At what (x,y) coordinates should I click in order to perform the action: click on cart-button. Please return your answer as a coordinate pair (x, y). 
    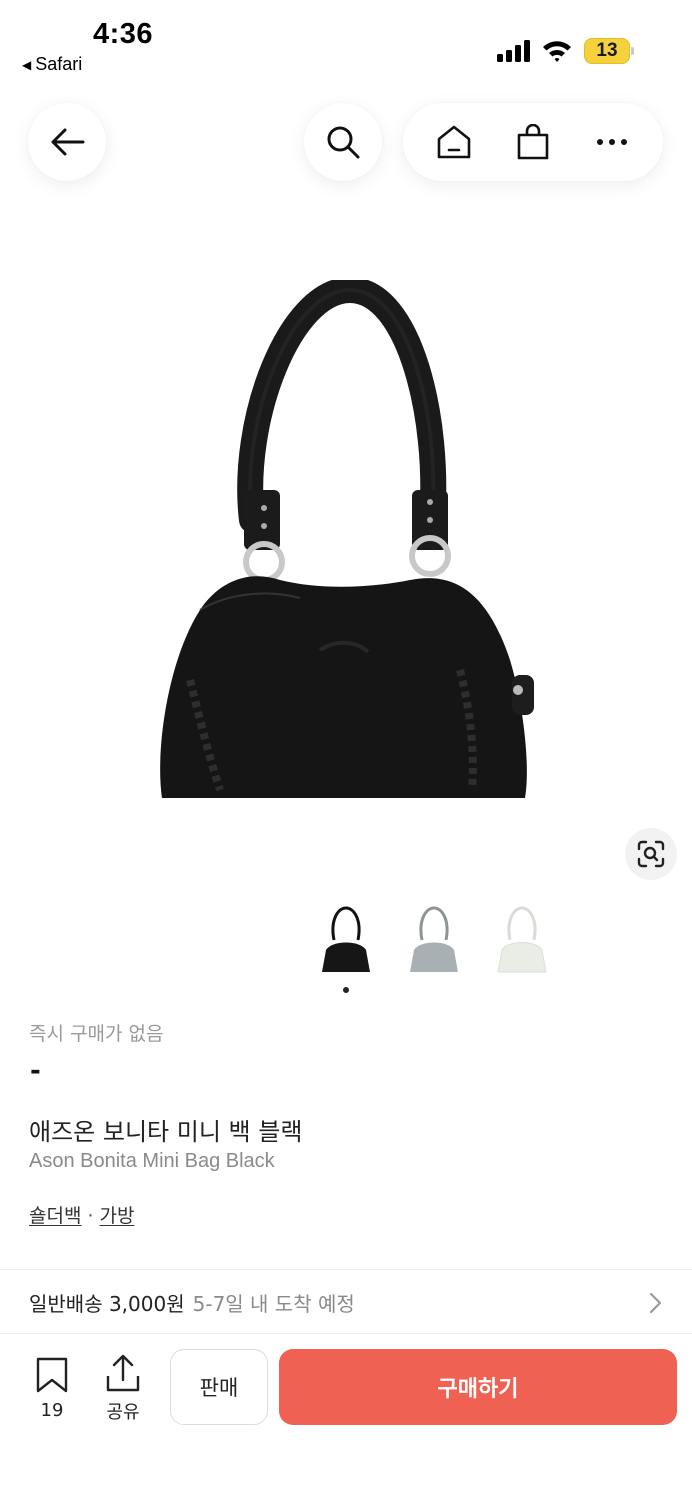
    Looking at the image, I should click on (533, 142).